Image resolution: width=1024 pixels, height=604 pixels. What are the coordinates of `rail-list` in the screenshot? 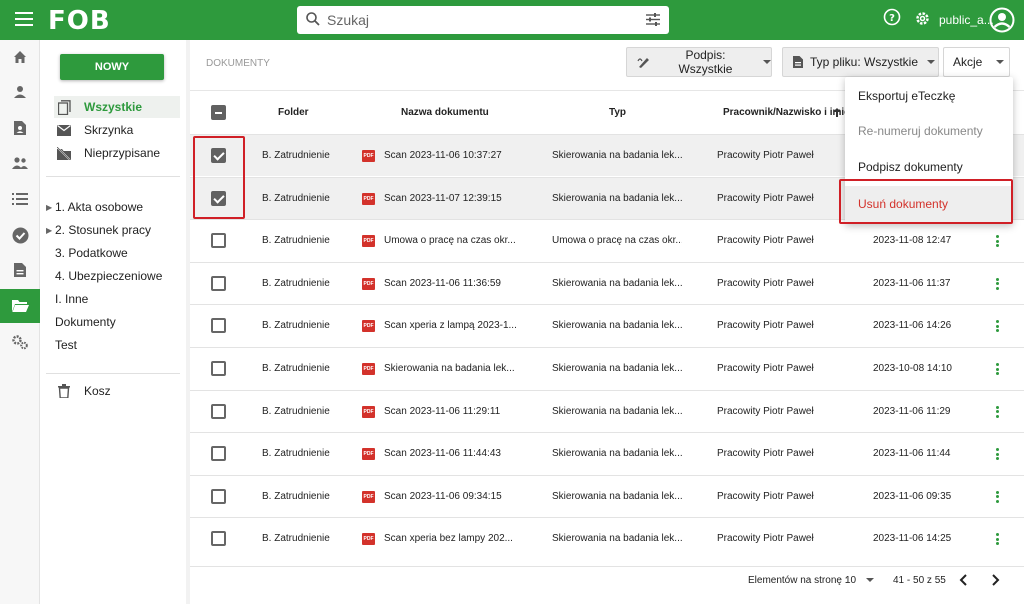 It's located at (20, 199).